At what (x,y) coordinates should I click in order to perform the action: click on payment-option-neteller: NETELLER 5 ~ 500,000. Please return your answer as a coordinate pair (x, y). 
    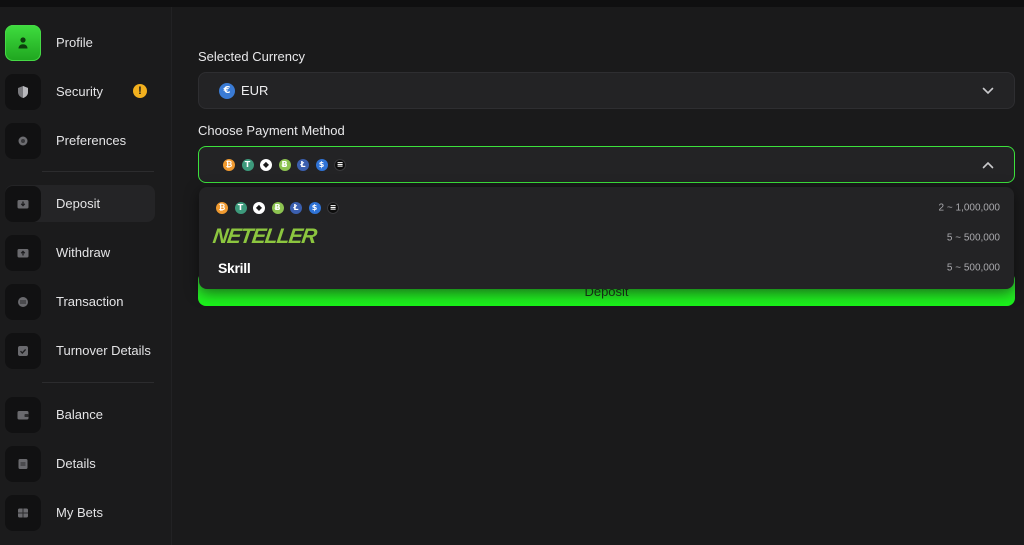
    Looking at the image, I should click on (606, 238).